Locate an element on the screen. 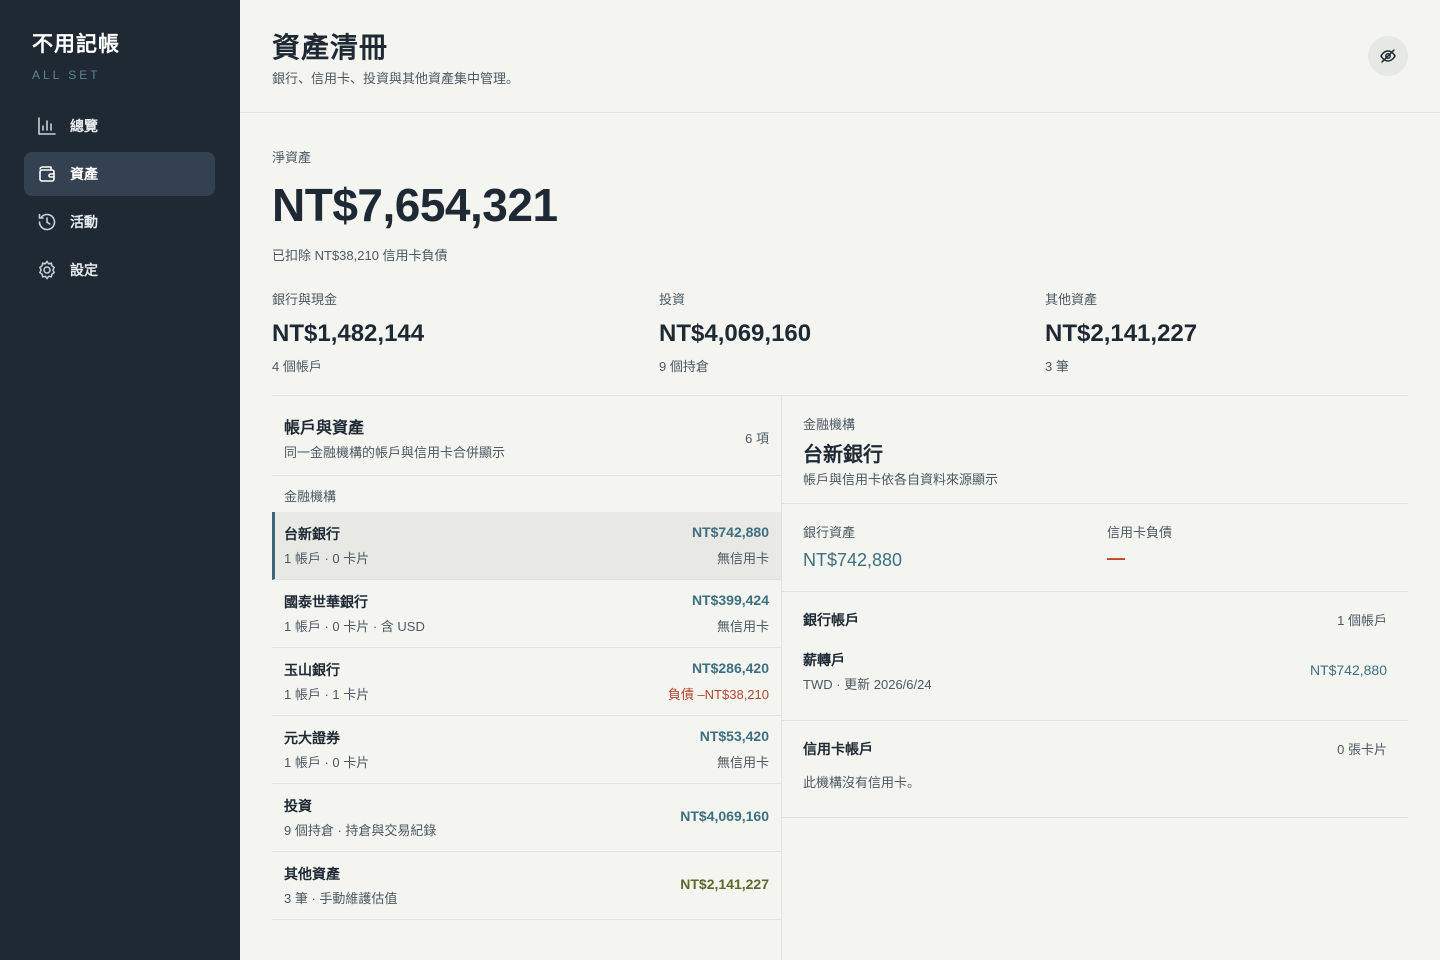 This screenshot has height=960, width=1440. section-title: 信用卡帳戶 is located at coordinates (838, 749).